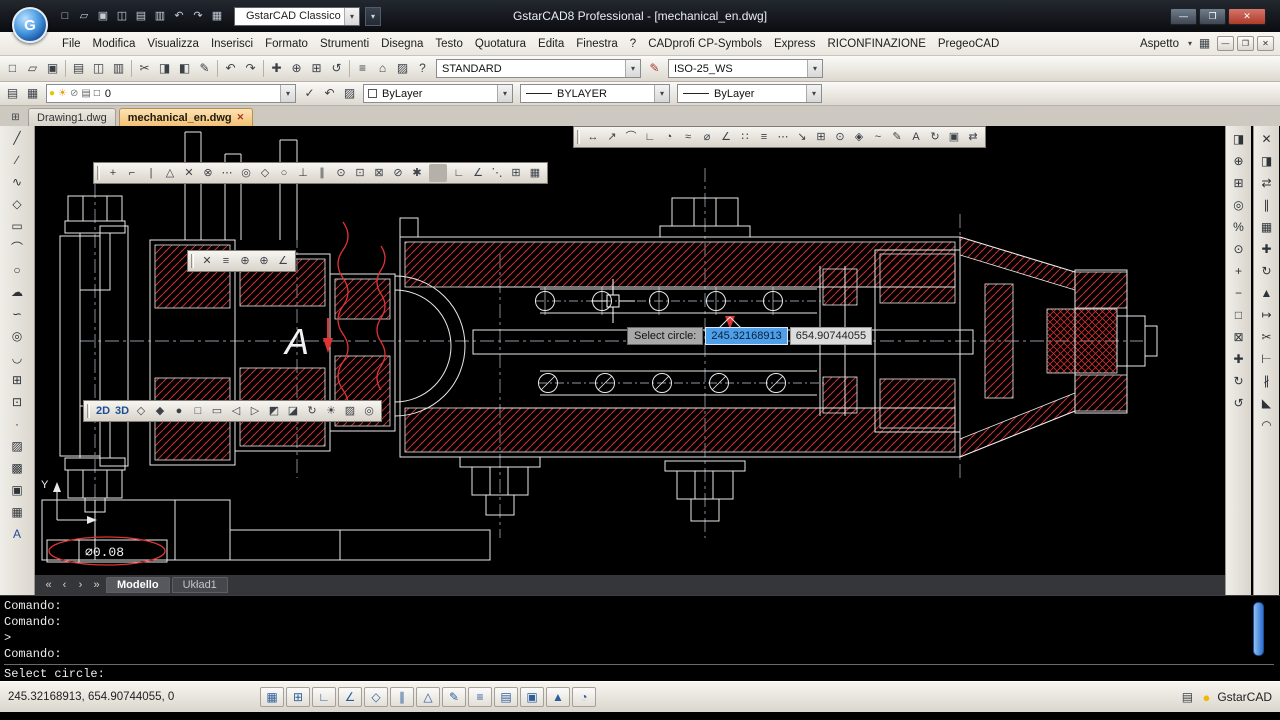  I want to click on qp-toggle: ▤, so click(506, 697).